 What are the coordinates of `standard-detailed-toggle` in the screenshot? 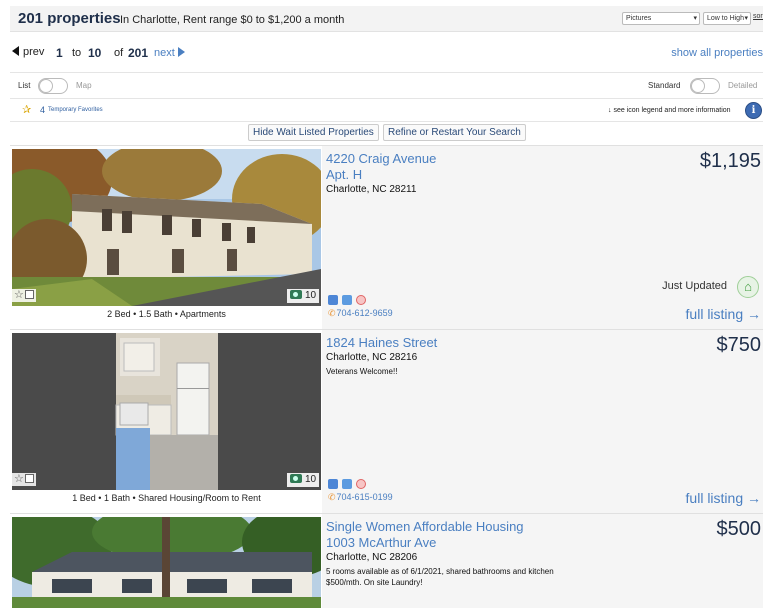 It's located at (705, 86).